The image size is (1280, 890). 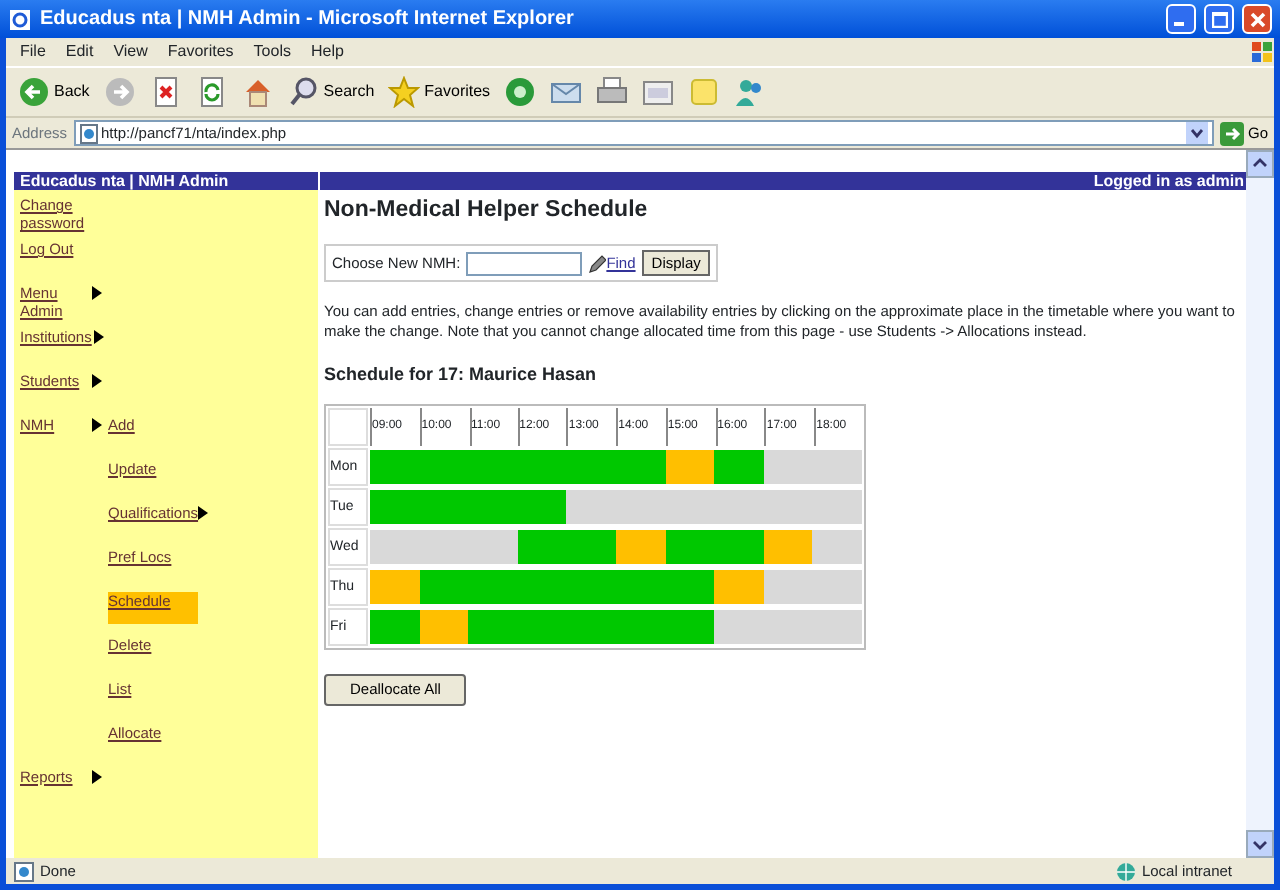 I want to click on menu-item: Help, so click(x=327, y=52).